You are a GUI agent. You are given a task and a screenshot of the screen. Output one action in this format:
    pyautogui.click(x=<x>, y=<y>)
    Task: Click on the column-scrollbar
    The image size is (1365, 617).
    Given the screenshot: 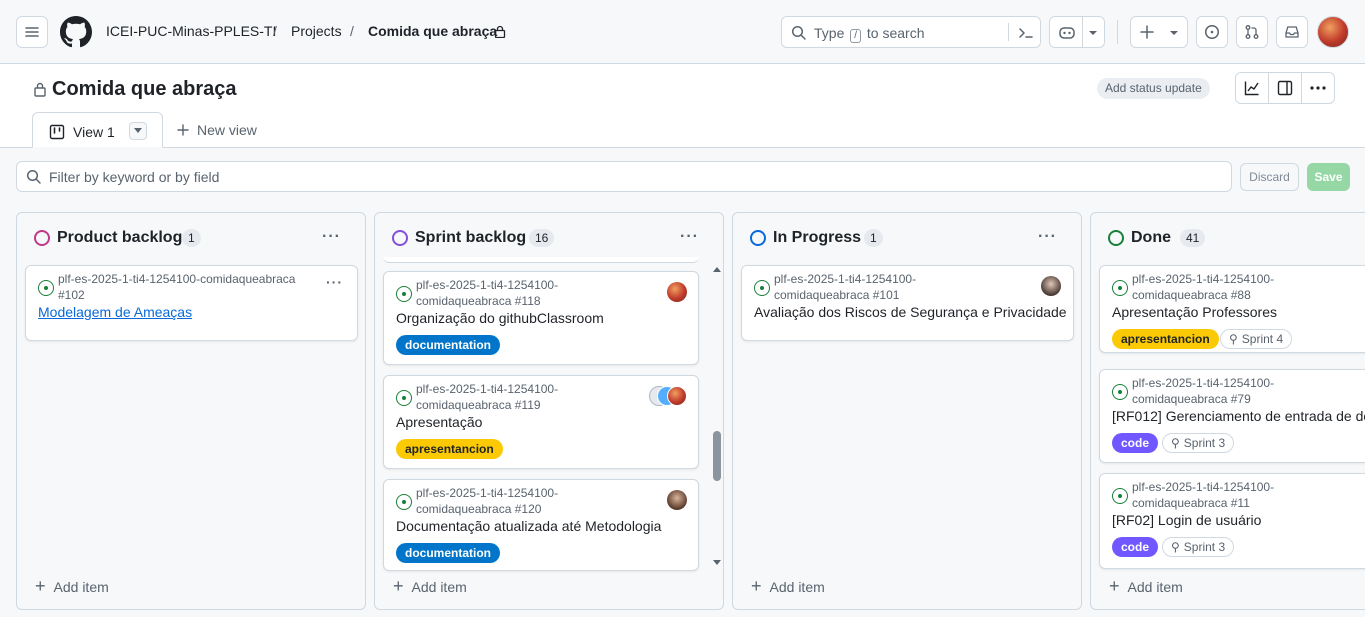 What is the action you would take?
    pyautogui.click(x=717, y=418)
    